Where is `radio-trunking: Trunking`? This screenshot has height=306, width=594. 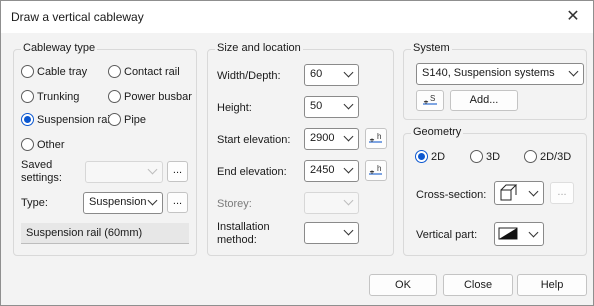
radio-trunking: Trunking is located at coordinates (50, 96).